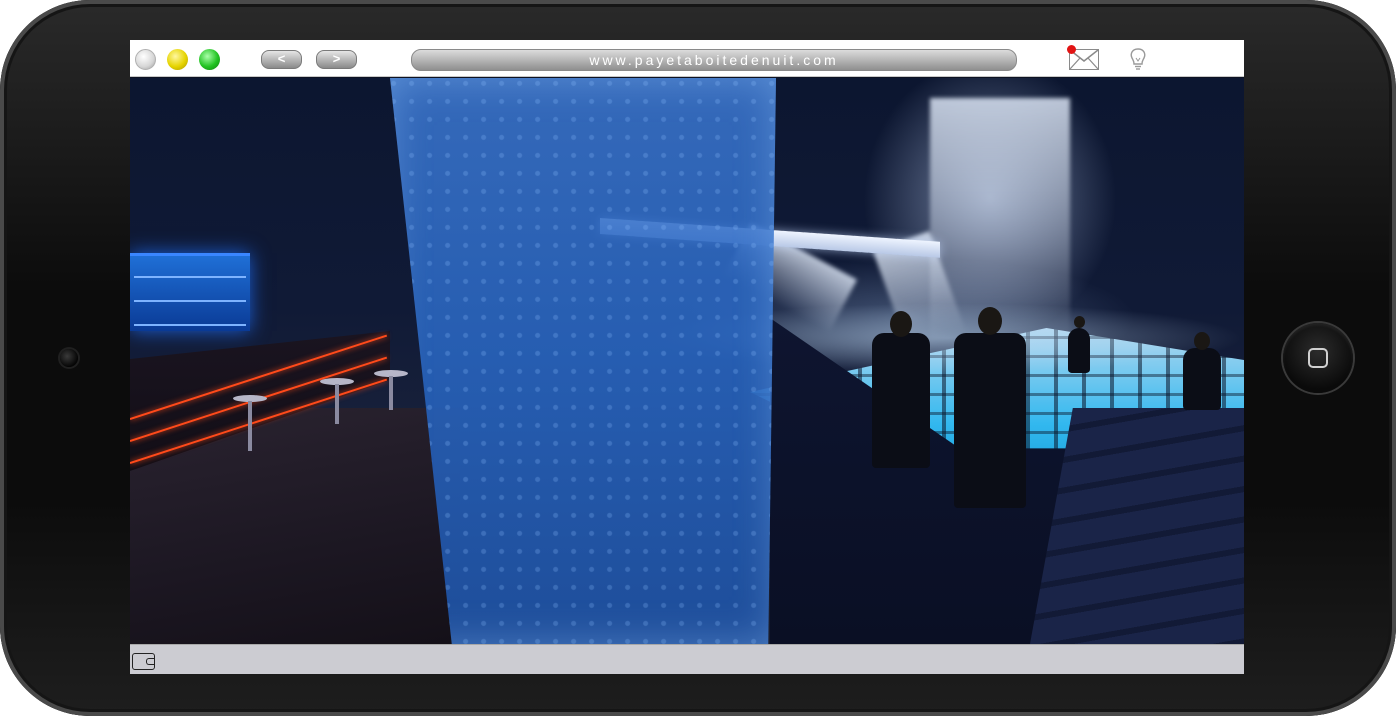 The image size is (1396, 716). What do you see at coordinates (190, 292) in the screenshot?
I see `bar-shelf` at bounding box center [190, 292].